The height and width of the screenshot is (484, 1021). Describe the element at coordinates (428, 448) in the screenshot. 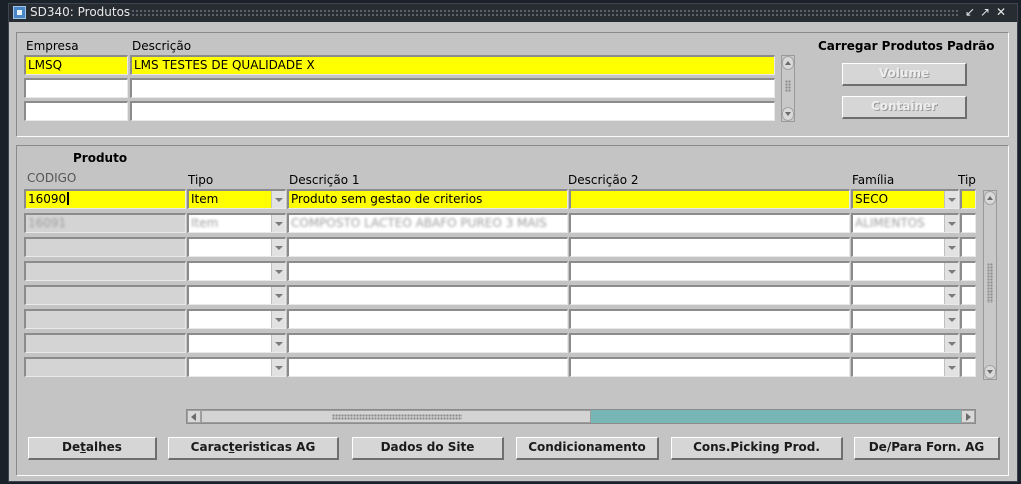

I see `dados-do-site-button: Dados do Site` at that location.